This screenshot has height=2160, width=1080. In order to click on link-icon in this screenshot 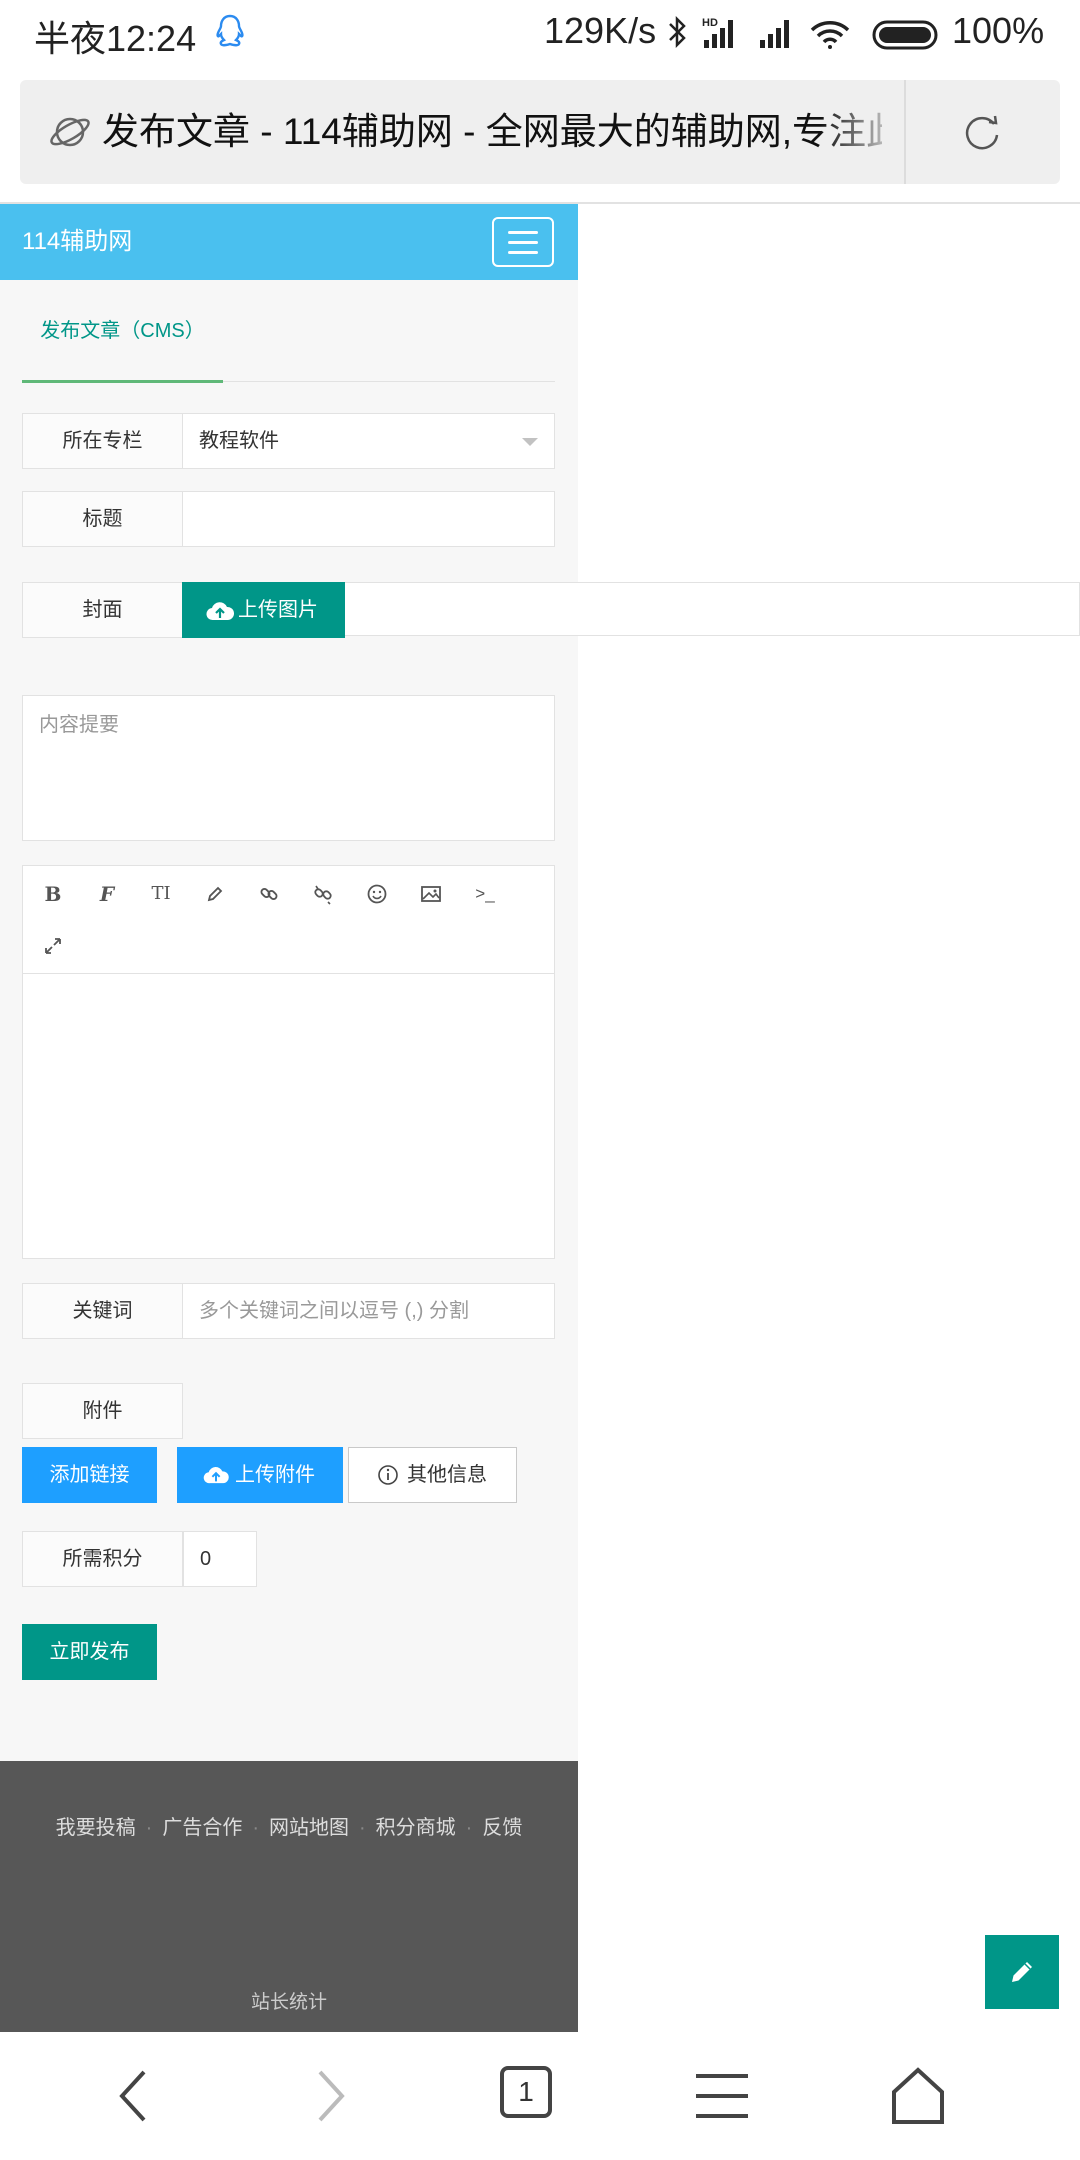, I will do `click(269, 894)`.